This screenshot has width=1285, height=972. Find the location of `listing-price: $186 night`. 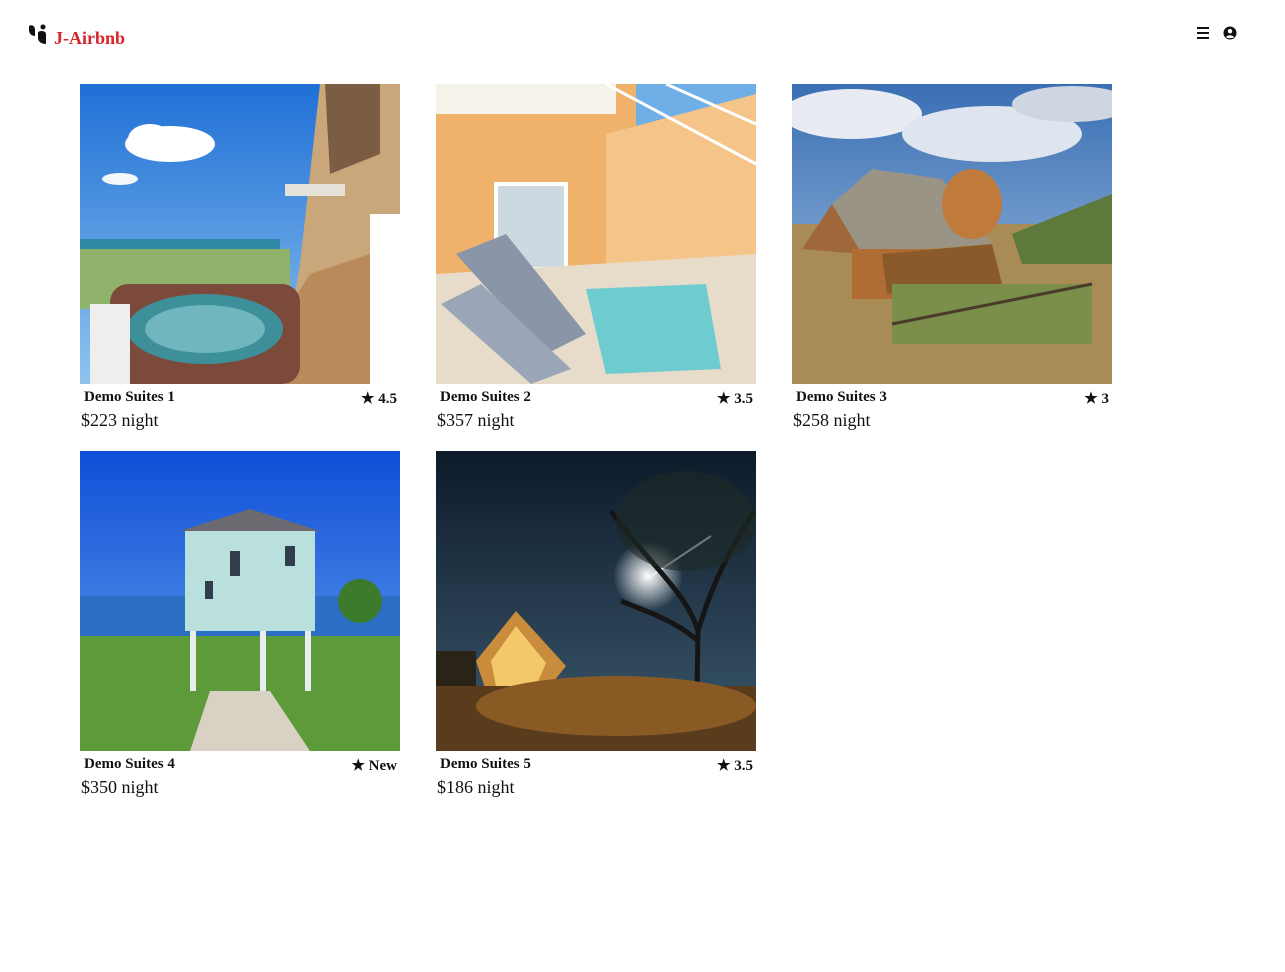

listing-price: $186 night is located at coordinates (476, 787).